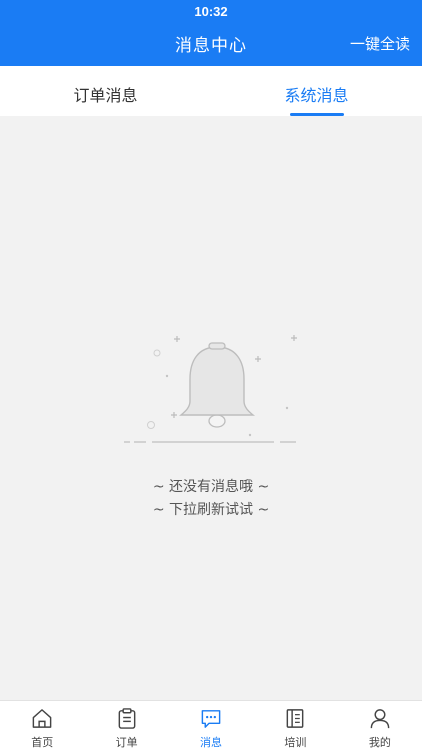 The height and width of the screenshot is (750, 422). I want to click on status-bar-time: 10:32, so click(211, 11).